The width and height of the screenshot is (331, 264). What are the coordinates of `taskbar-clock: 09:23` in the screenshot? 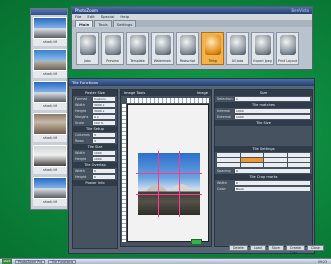 It's located at (322, 261).